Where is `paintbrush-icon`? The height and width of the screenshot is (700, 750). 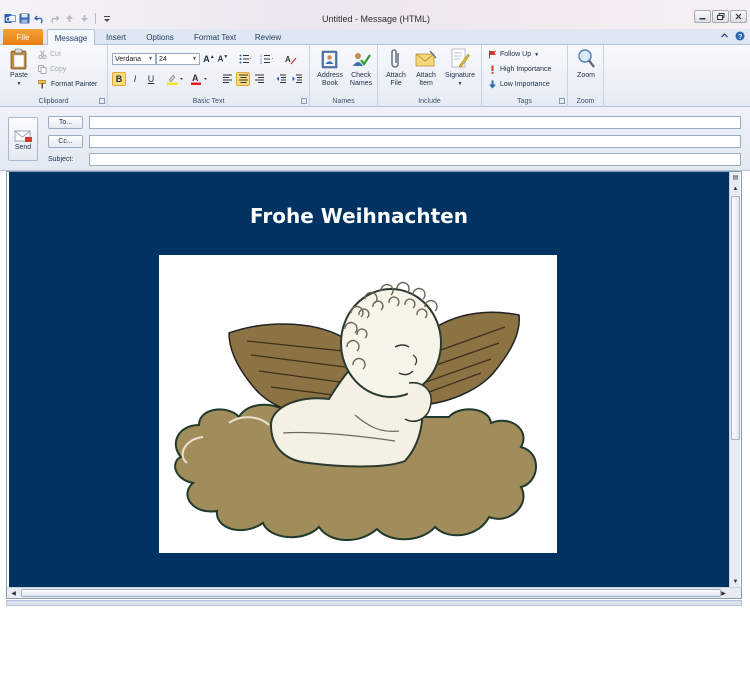
paintbrush-icon is located at coordinates (42, 84).